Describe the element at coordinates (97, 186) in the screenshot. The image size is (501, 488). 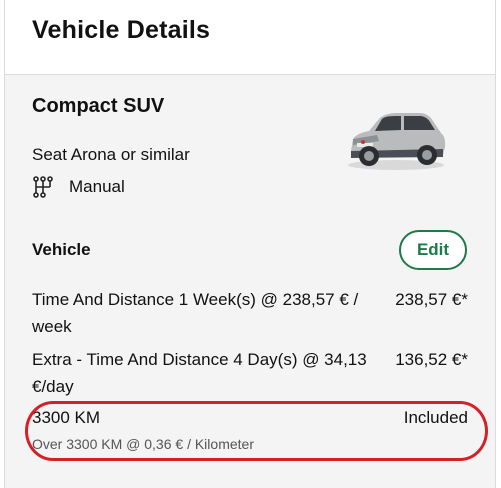
I see `transmission-label: Manual` at that location.